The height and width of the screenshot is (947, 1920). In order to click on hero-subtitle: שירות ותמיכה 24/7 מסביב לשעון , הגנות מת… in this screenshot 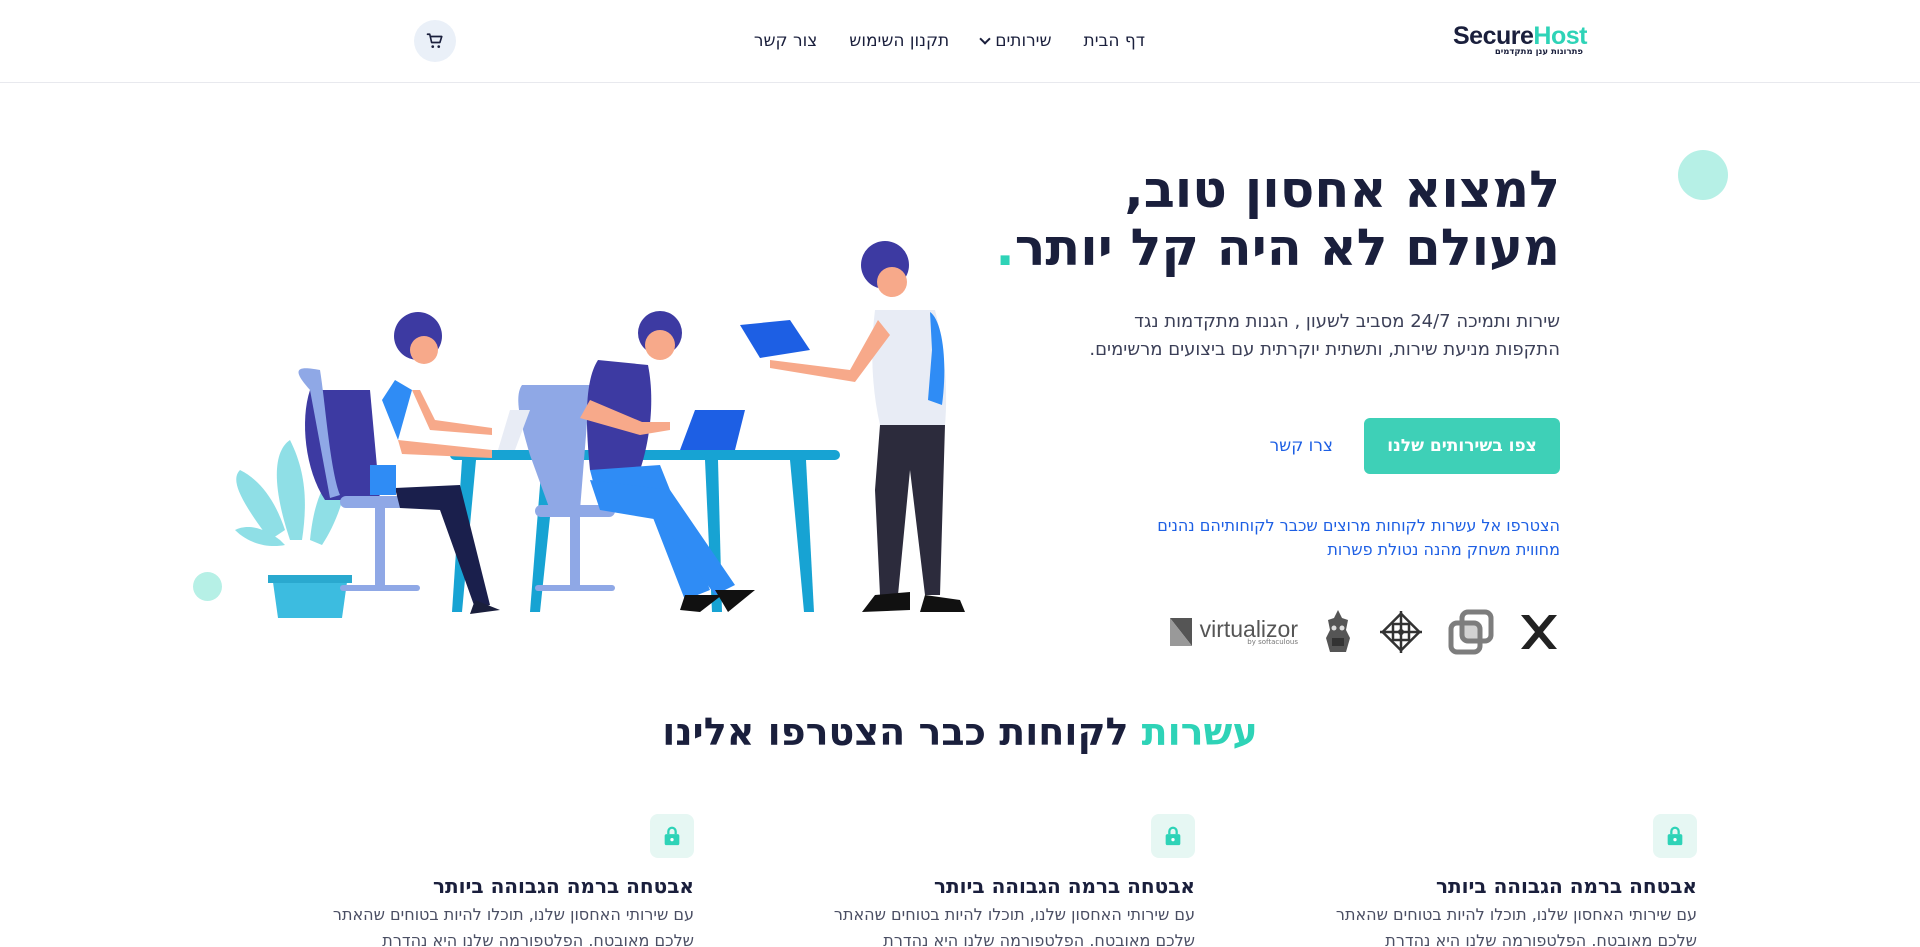, I will do `click(1324, 335)`.